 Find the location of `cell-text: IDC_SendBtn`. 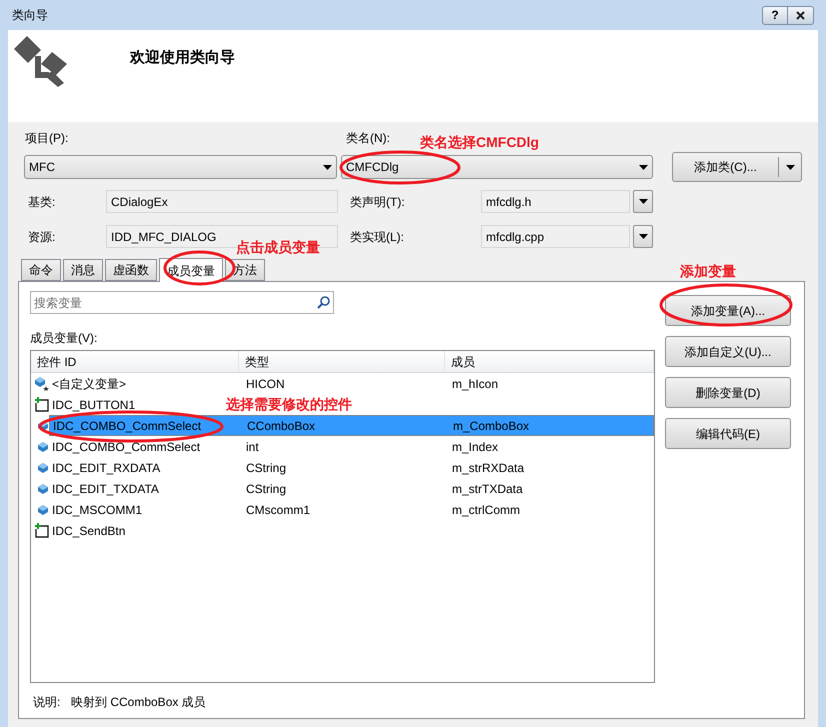

cell-text: IDC_SendBtn is located at coordinates (89, 531).